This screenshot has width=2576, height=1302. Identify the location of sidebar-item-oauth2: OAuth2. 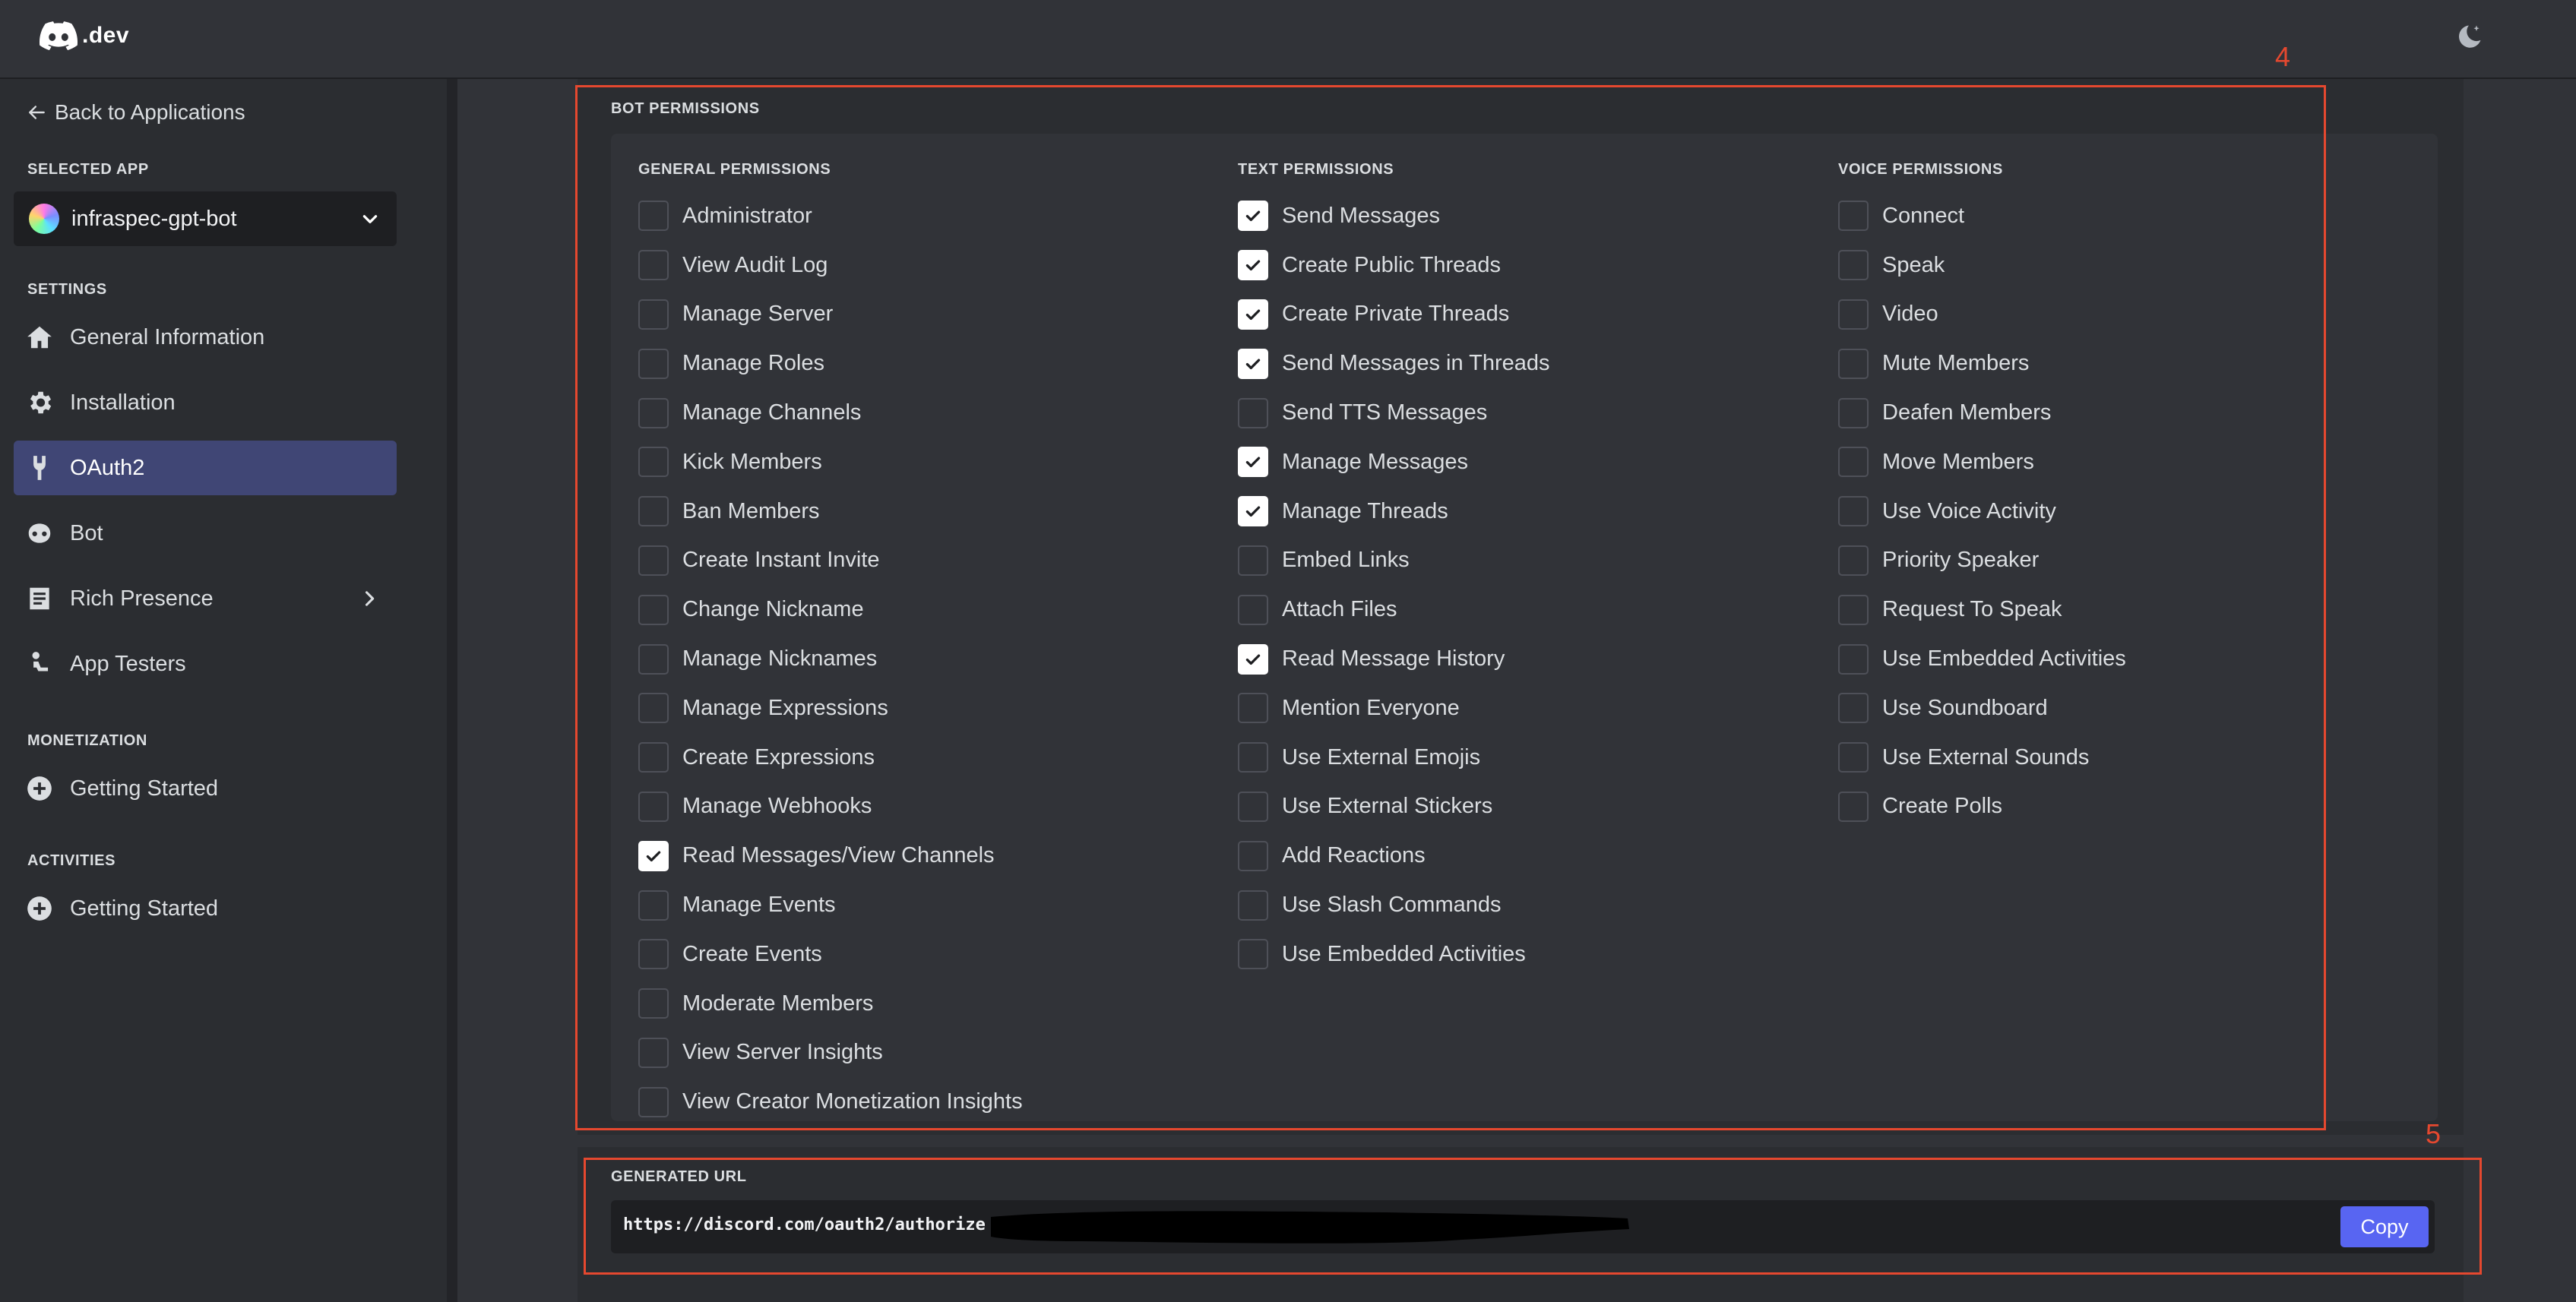
(206, 468).